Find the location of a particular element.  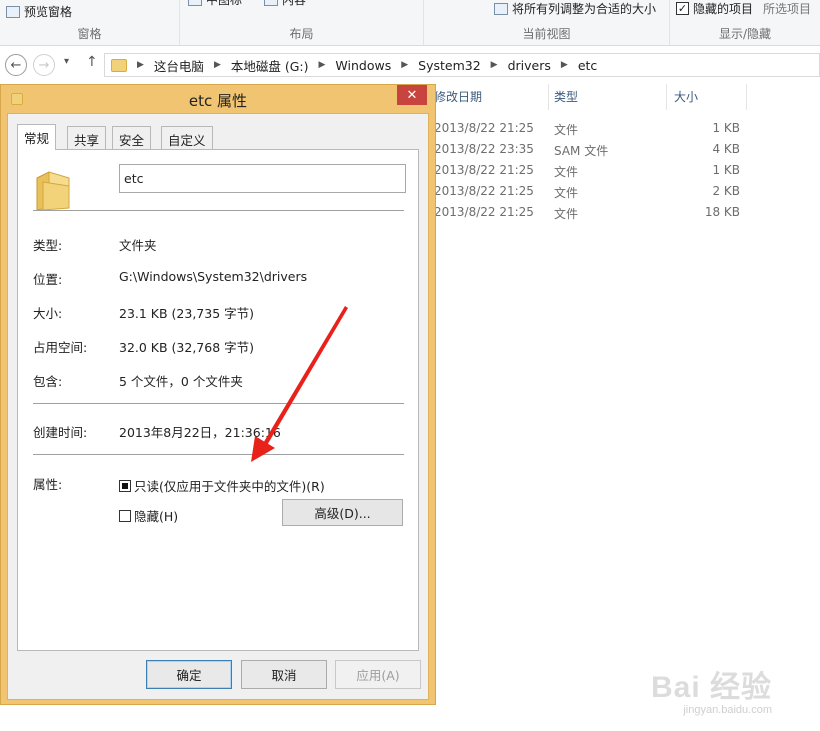

close-button: ✕ is located at coordinates (412, 95).